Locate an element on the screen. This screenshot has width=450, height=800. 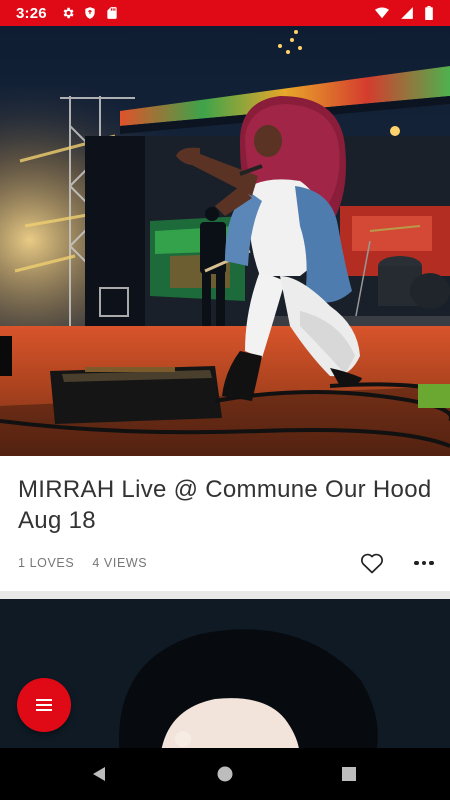
gear-icon is located at coordinates (68, 13).